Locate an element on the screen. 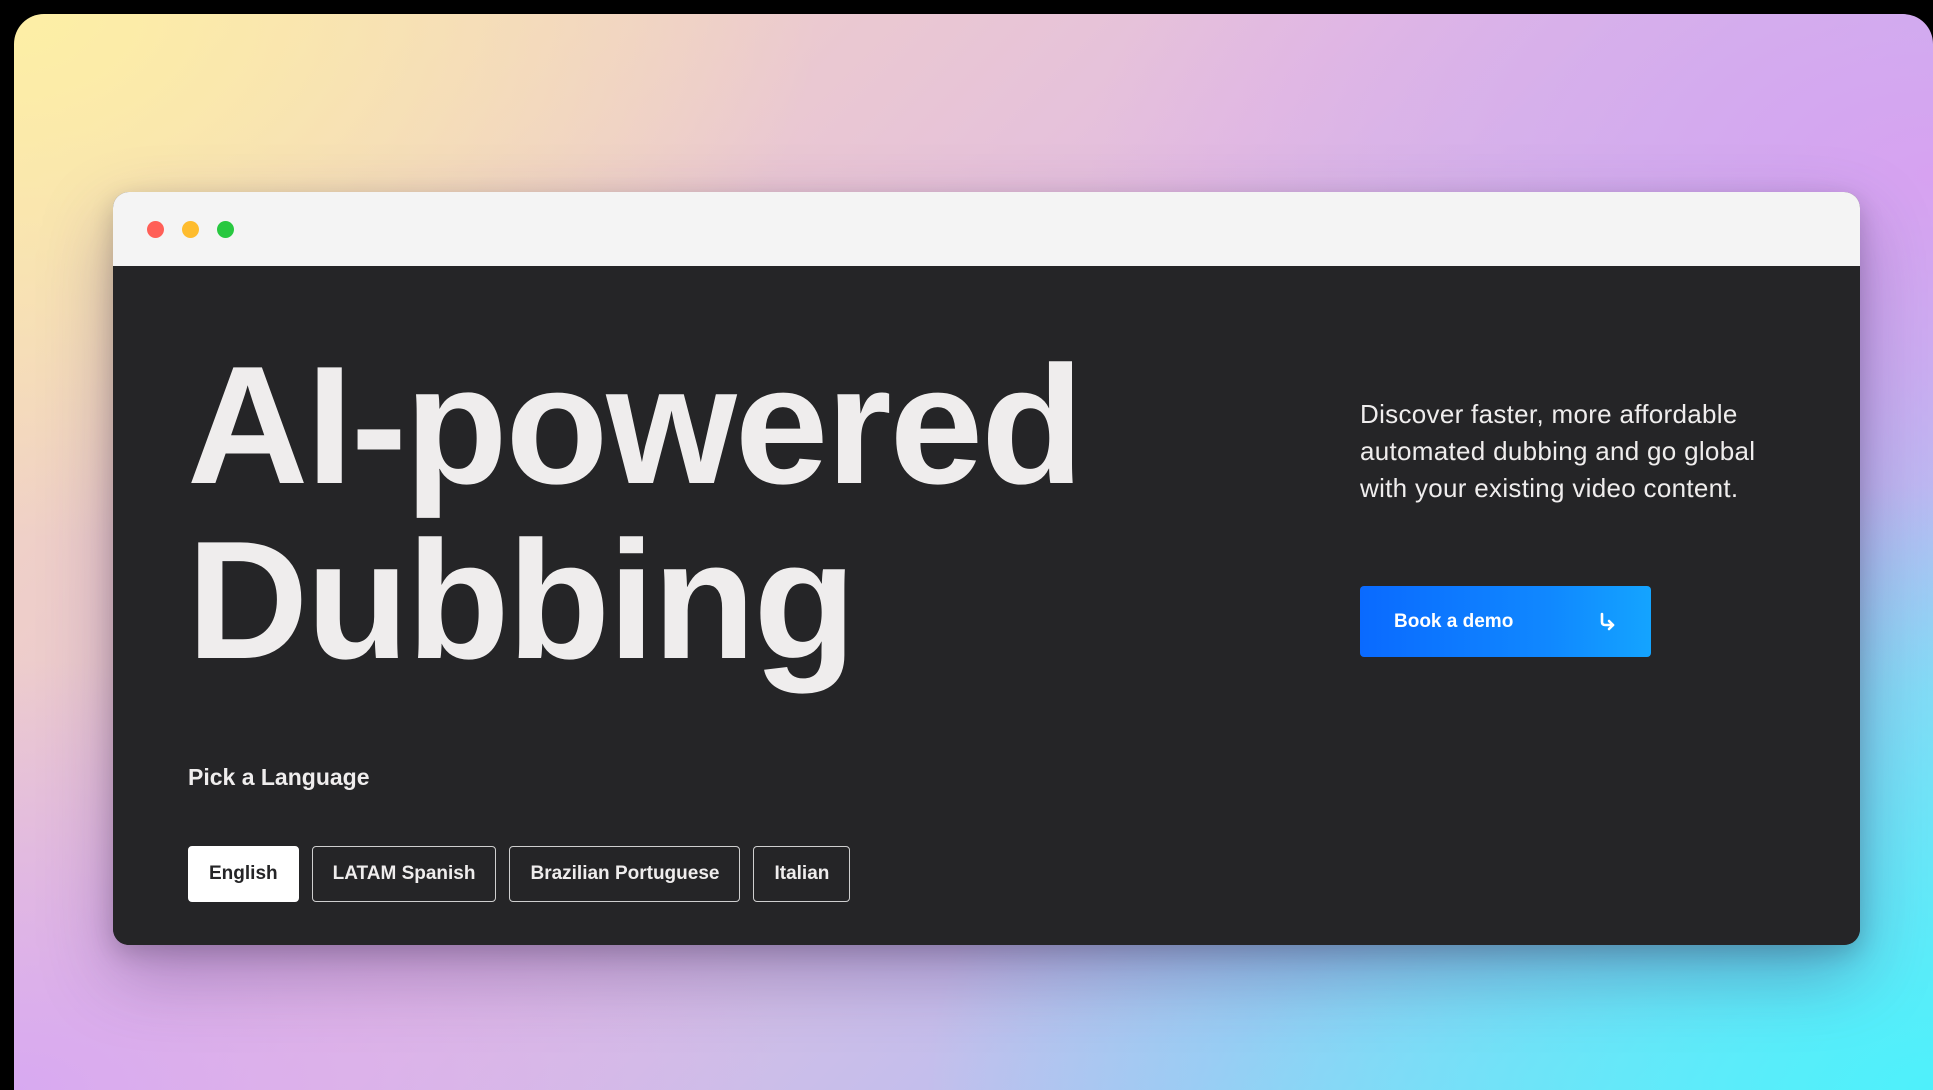  language-option-label: LATAM Spanish is located at coordinates (404, 873).